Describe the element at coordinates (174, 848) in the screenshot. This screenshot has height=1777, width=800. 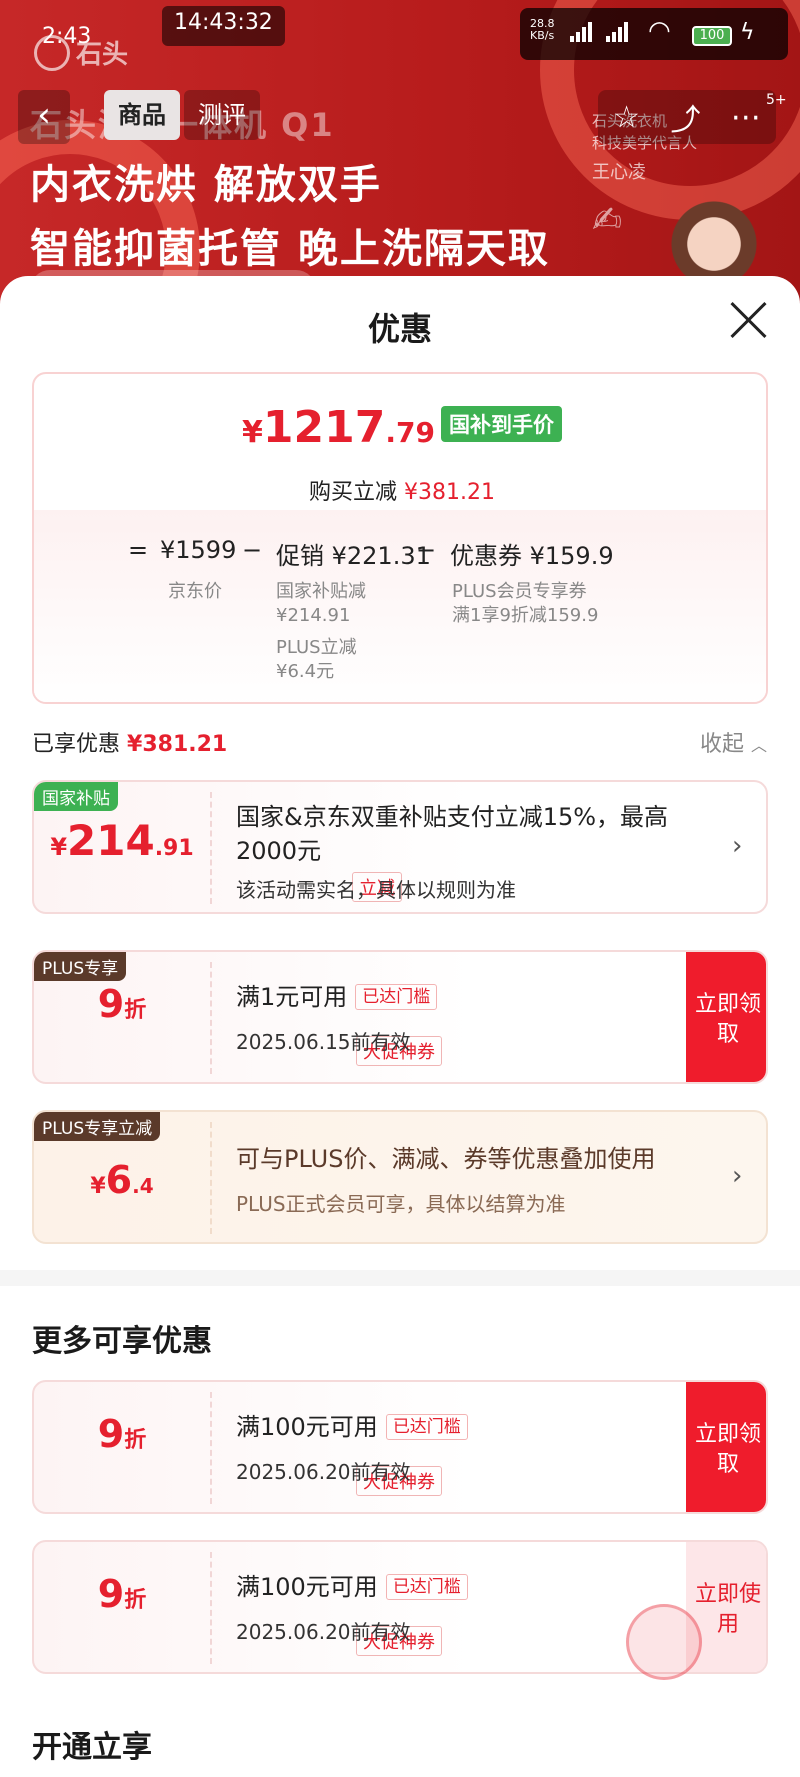
I see `subsidy-amount-dec: .91` at that location.